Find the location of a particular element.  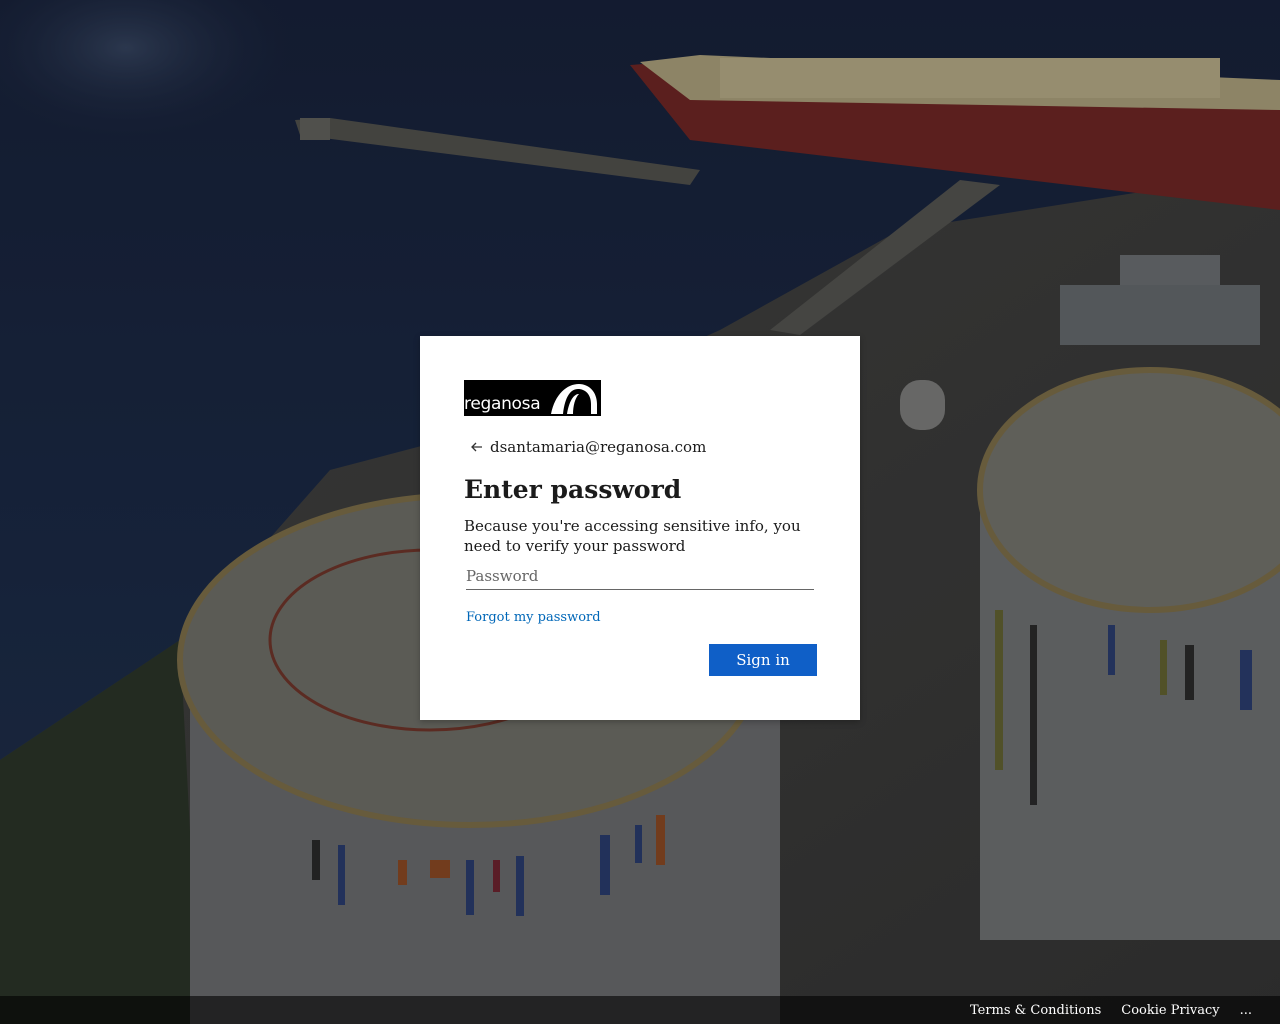

forgot-password-link: Forgot my password is located at coordinates (533, 617).